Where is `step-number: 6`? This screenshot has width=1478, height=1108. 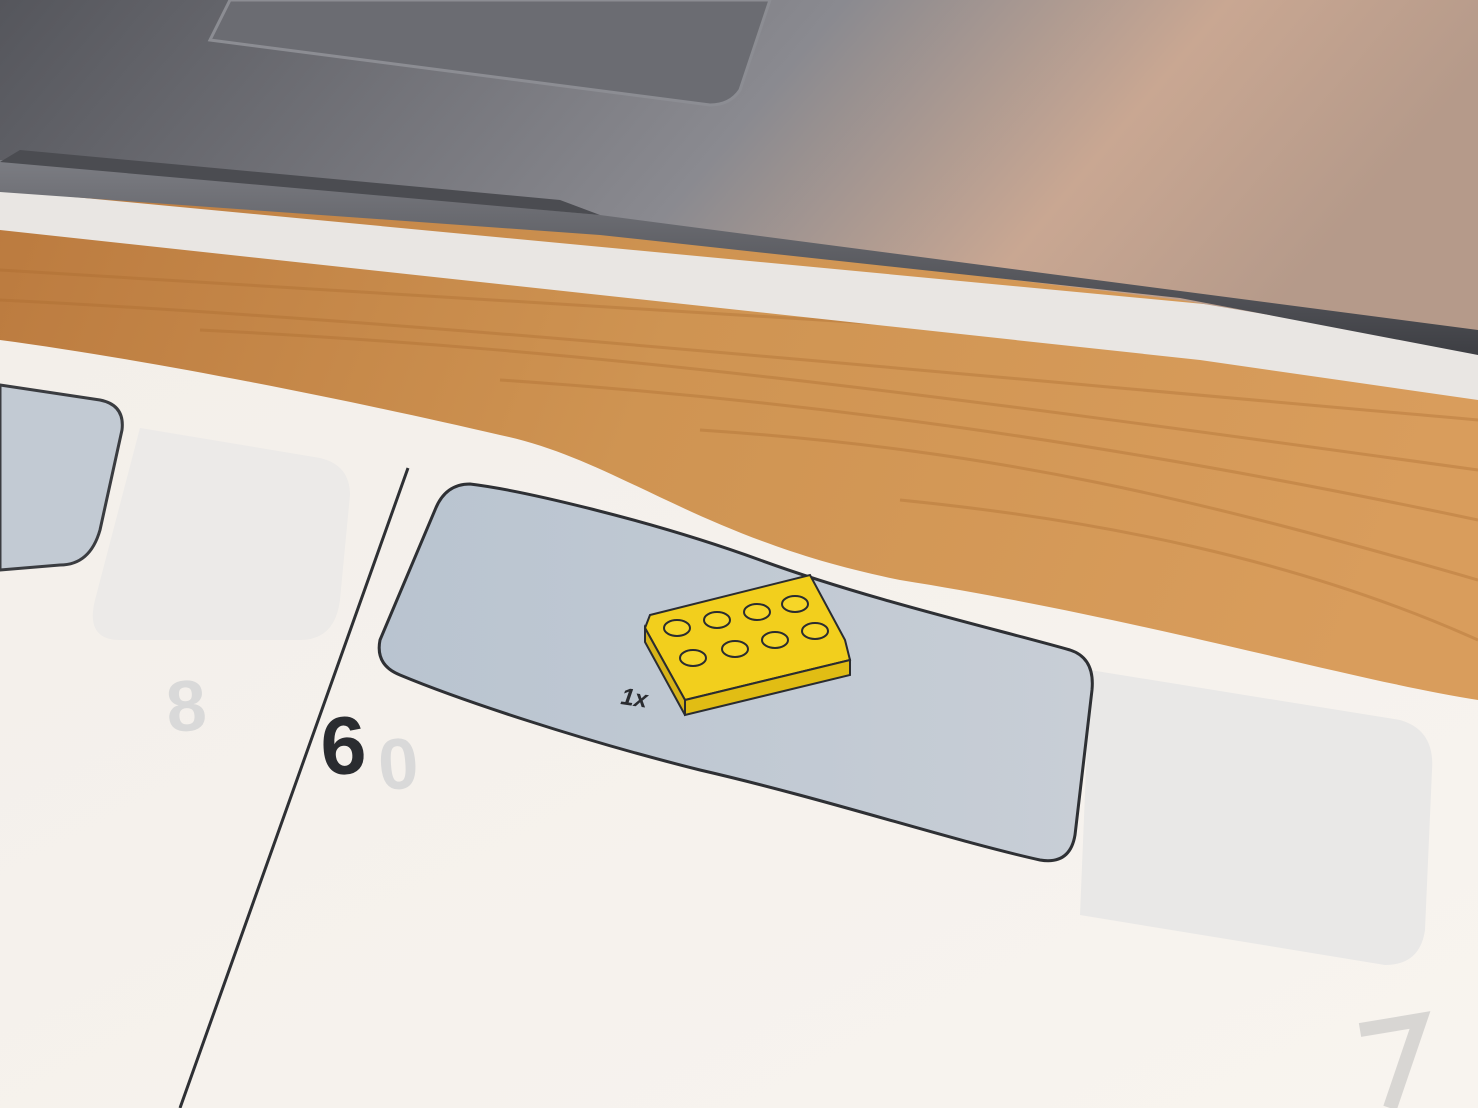 step-number: 6 is located at coordinates (343, 746).